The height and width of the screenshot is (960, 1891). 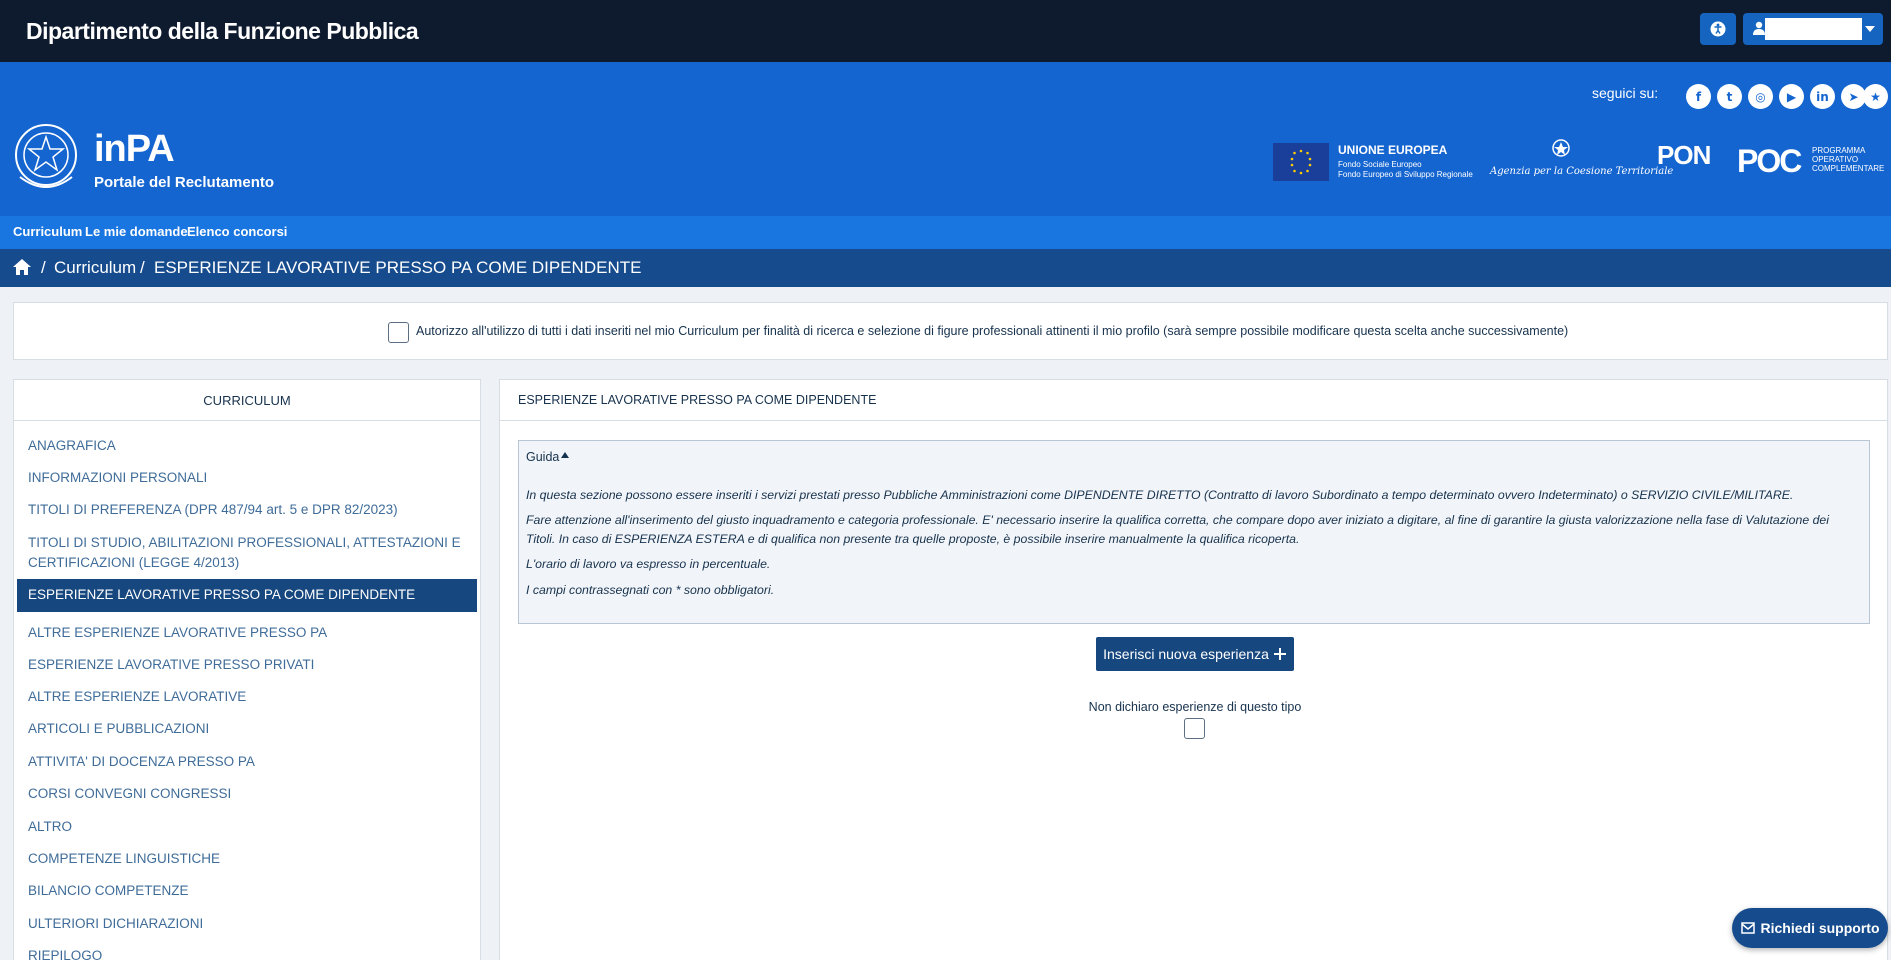 What do you see at coordinates (1848, 168) in the screenshot?
I see `poc-text-line-3: COMPLEMENTARE` at bounding box center [1848, 168].